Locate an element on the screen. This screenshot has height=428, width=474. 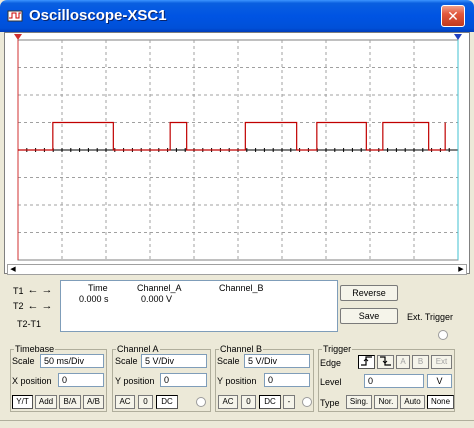
close-button: ✕ is located at coordinates (453, 16).